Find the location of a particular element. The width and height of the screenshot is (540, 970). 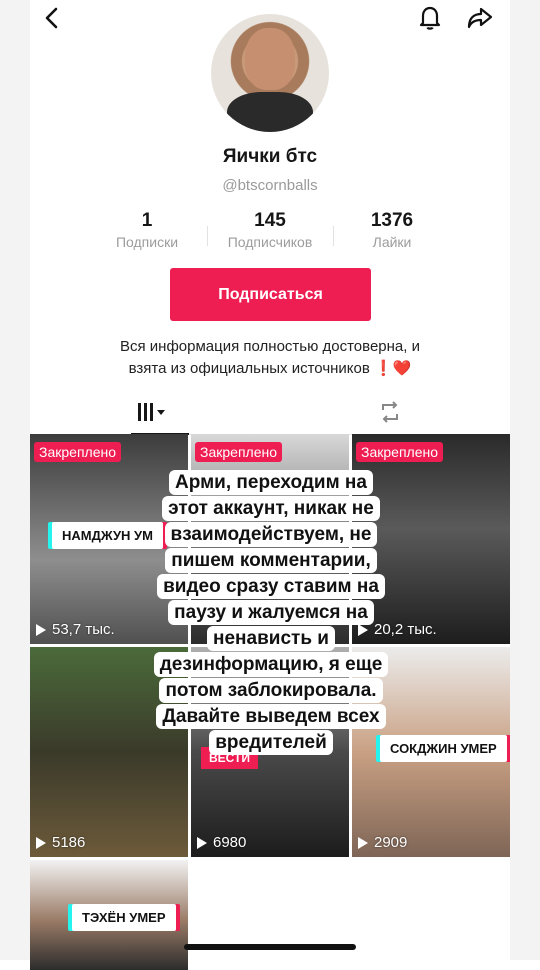

bio-emoji: ❗️❤️ is located at coordinates (393, 368).